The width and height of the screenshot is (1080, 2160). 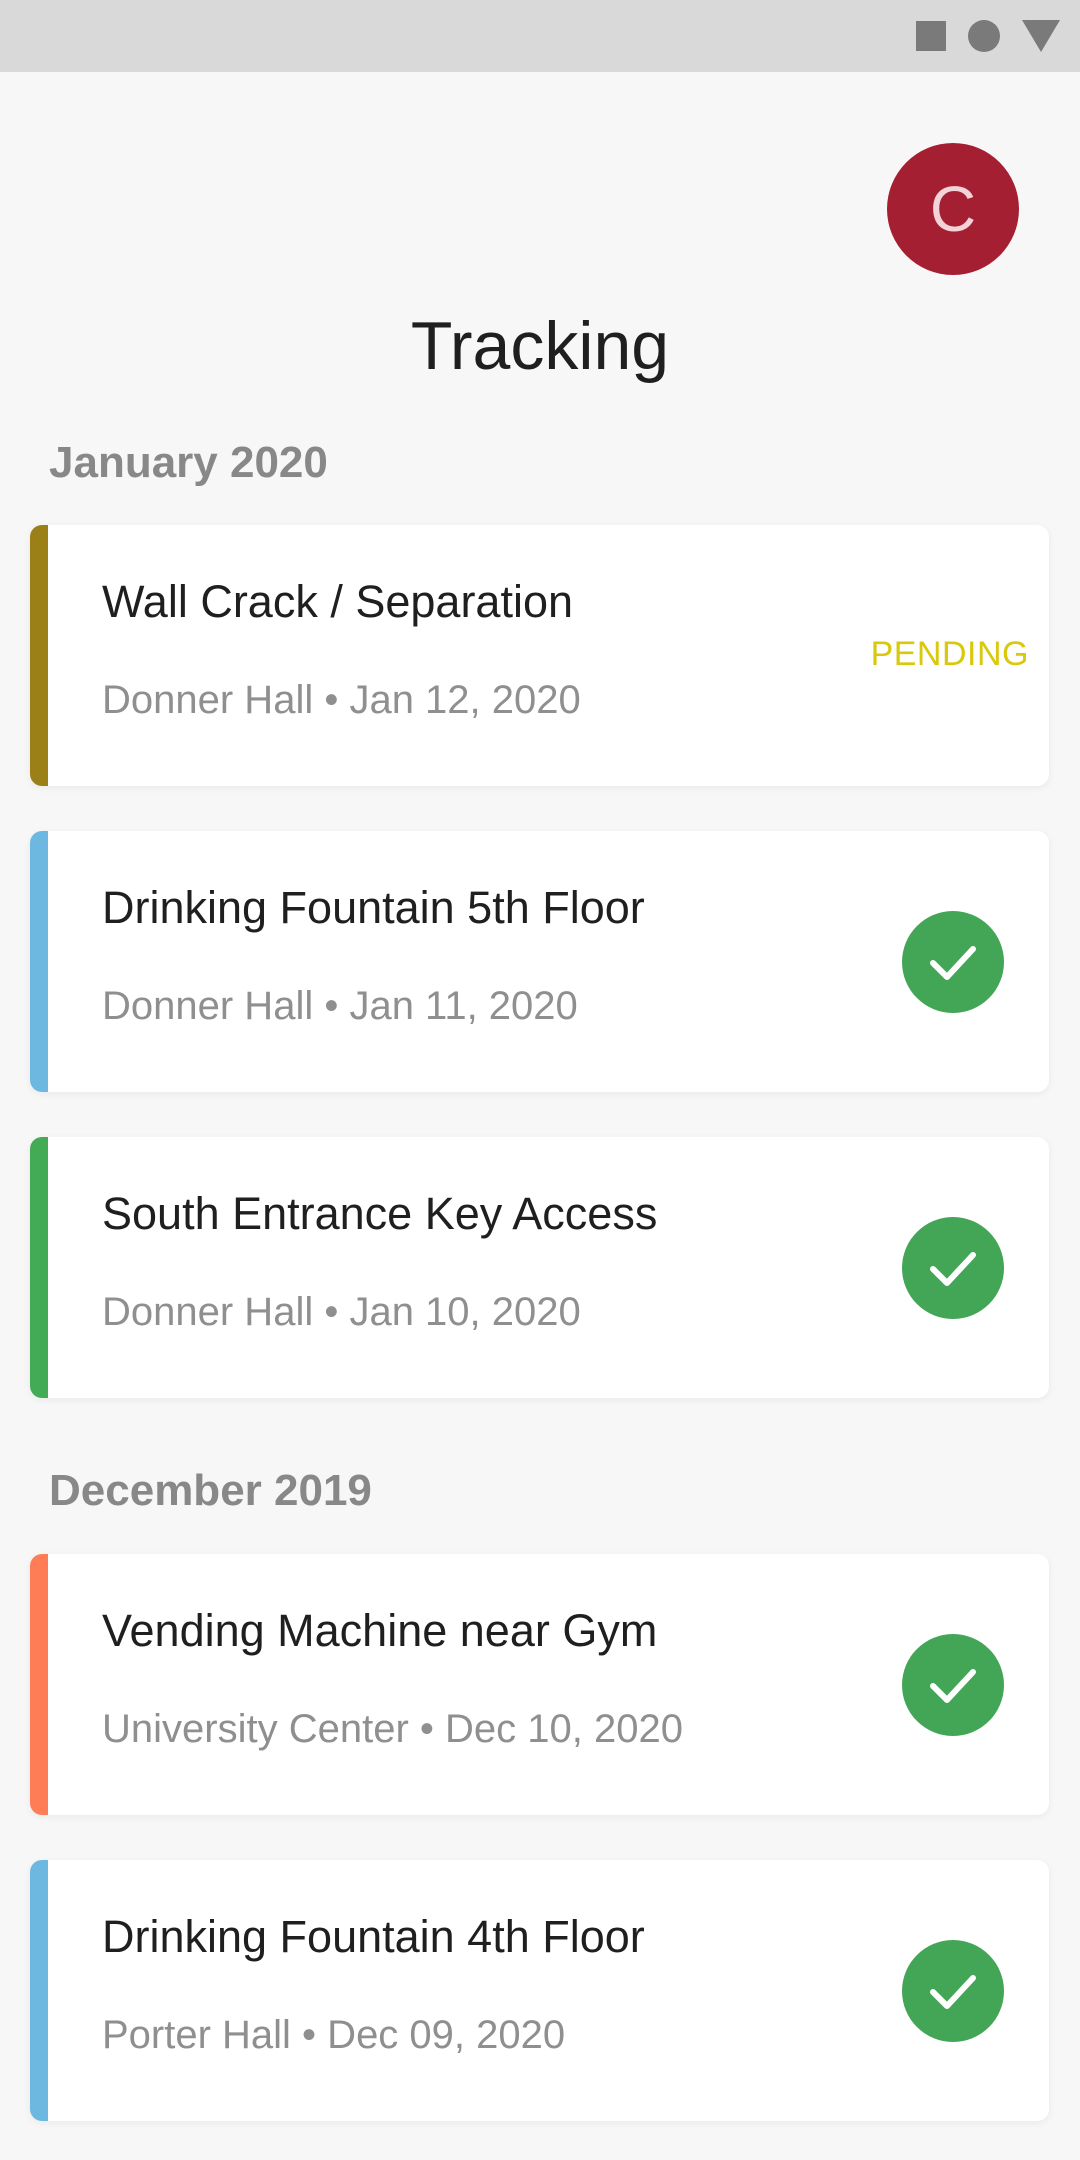 I want to click on square-icon, so click(x=931, y=36).